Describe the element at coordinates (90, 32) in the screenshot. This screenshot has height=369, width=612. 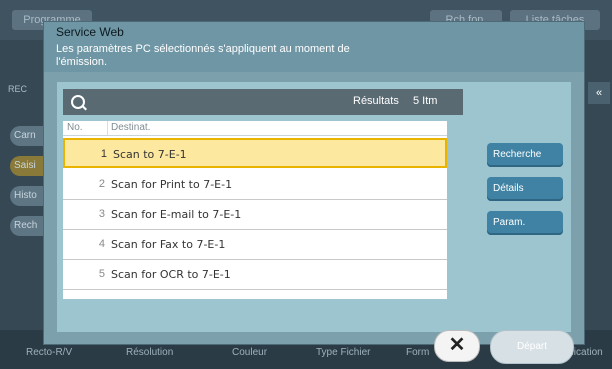
I see `dialog-title: Service Web` at that location.